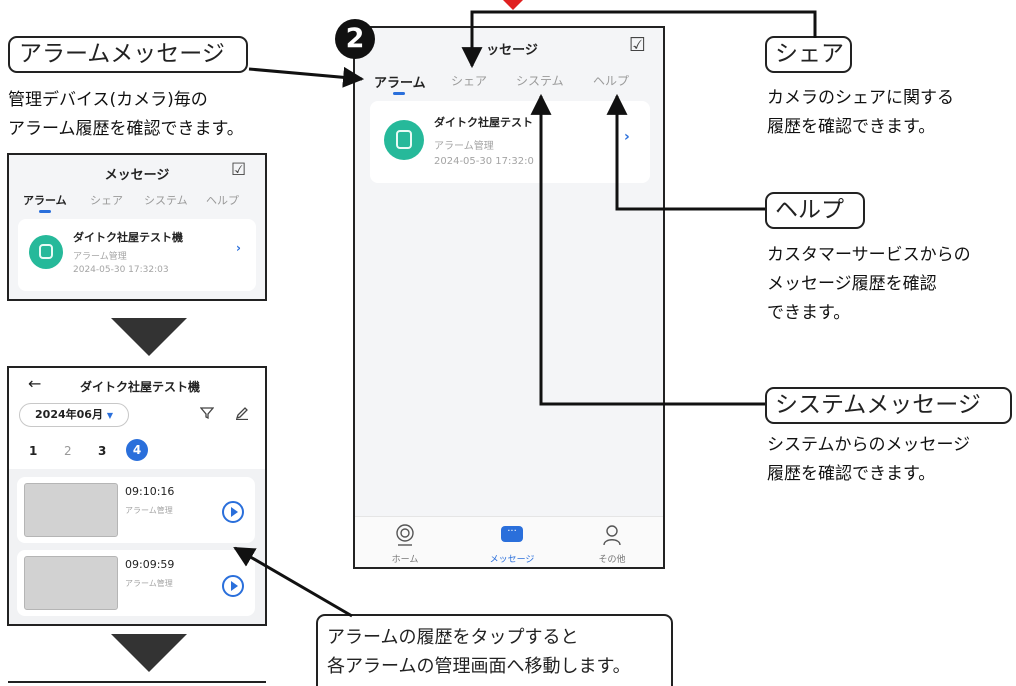 The height and width of the screenshot is (686, 1016). I want to click on arrow-alarm, so click(306, 77).